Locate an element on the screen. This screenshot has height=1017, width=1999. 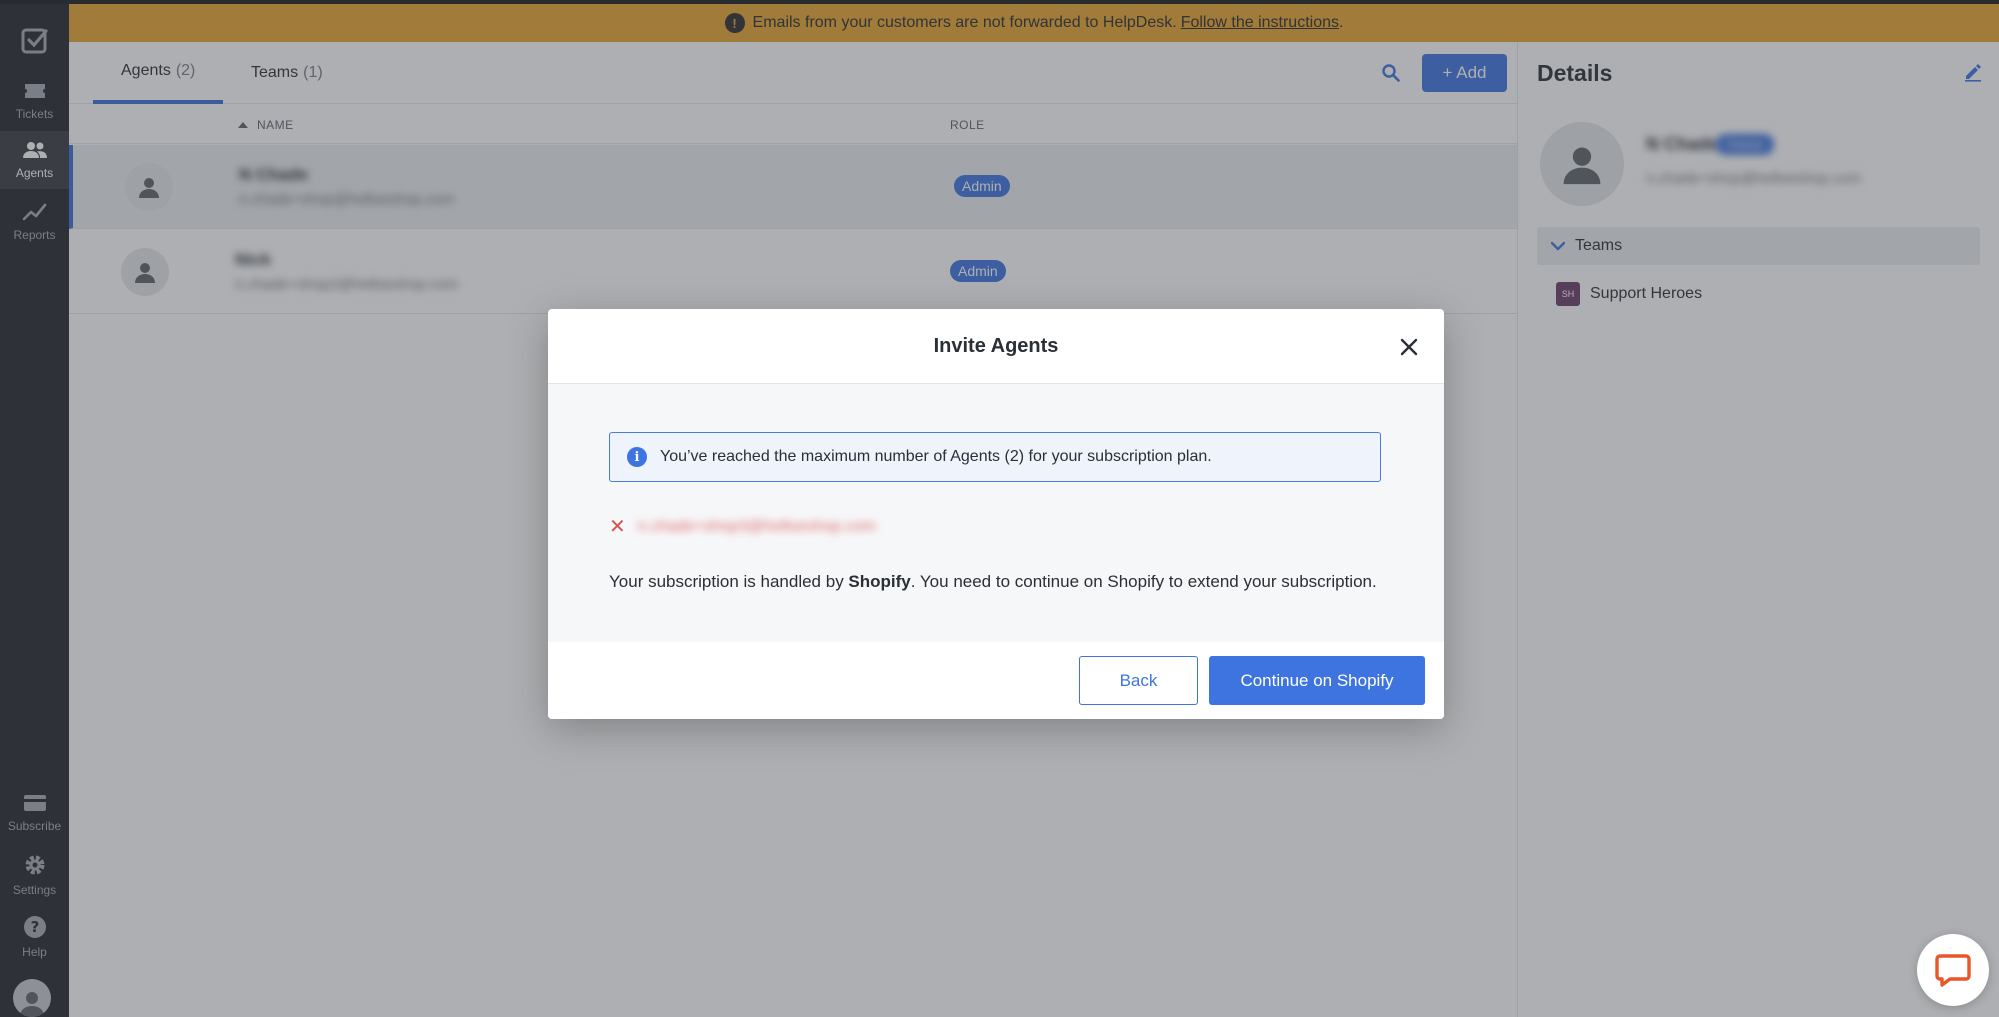
continue-on-shopify-button: Continue on Shopify is located at coordinates (1317, 680).